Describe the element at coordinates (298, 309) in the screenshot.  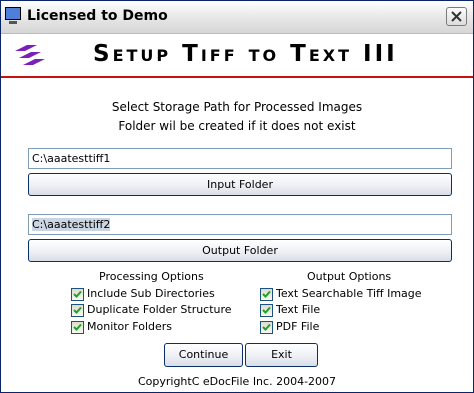
I see `checkbox-label: Text File` at that location.